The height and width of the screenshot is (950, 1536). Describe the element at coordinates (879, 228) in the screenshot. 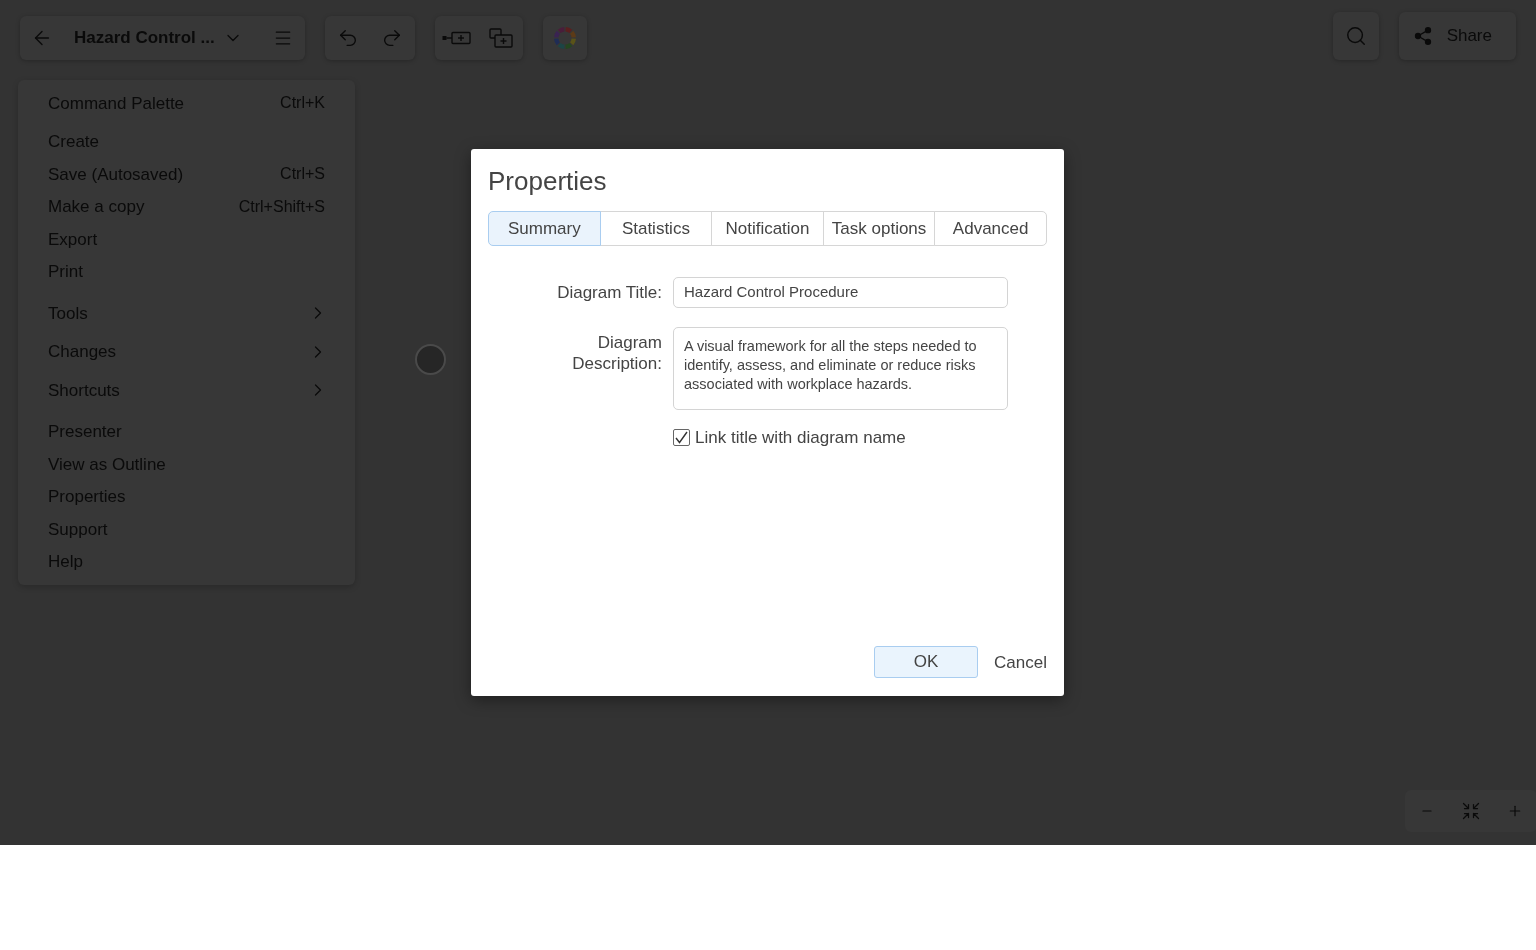

I see `tab: Task options` at that location.